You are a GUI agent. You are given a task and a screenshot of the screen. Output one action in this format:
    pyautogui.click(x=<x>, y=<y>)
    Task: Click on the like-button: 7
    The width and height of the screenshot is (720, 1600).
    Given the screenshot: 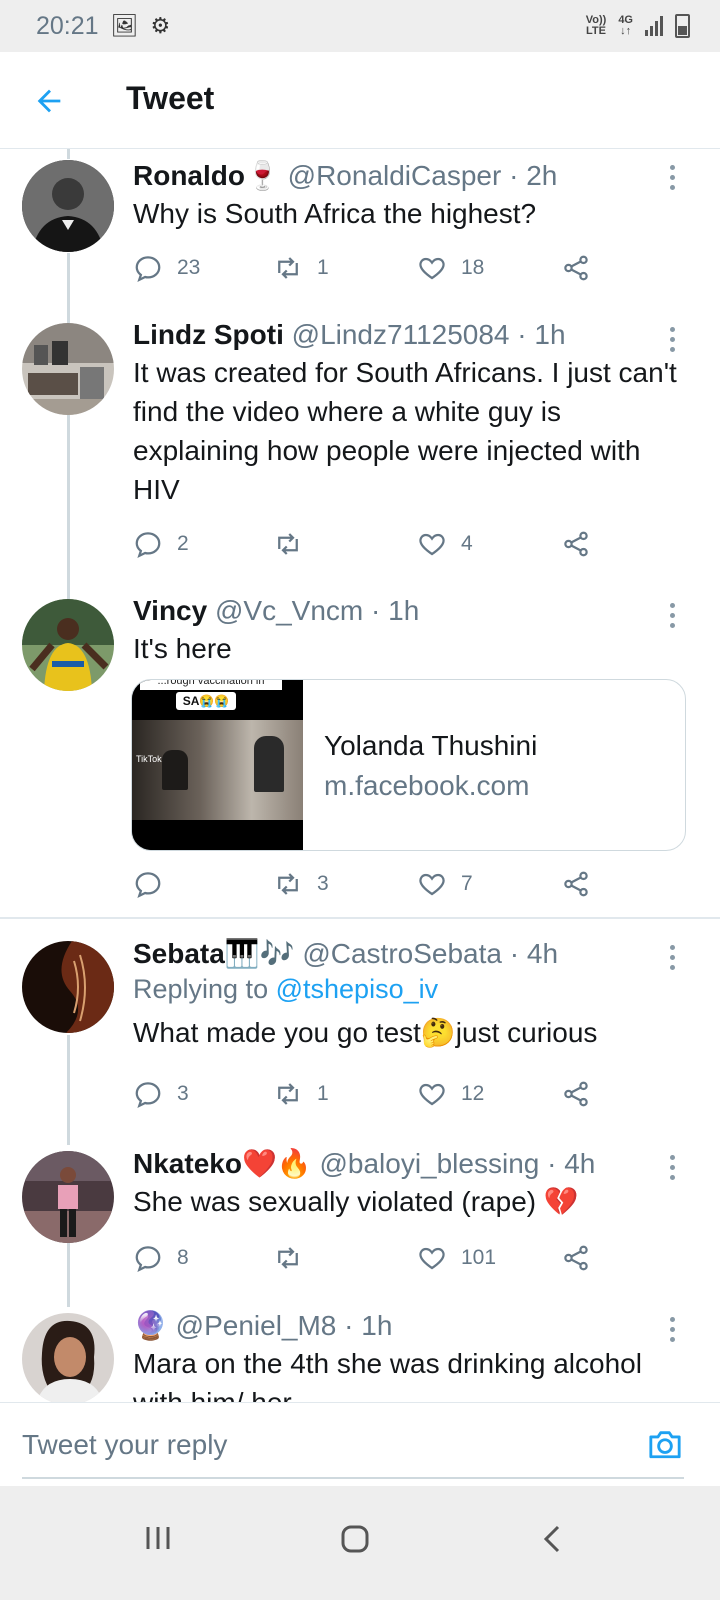 What is the action you would take?
    pyautogui.click(x=445, y=884)
    